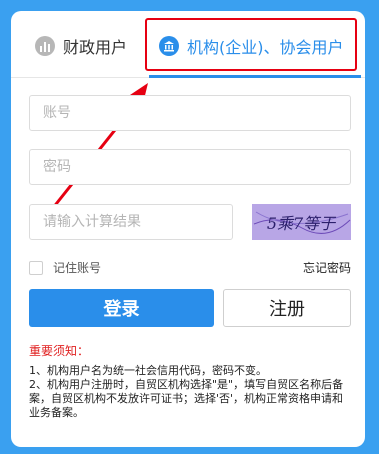  I want to click on register-button: 注册, so click(287, 308).